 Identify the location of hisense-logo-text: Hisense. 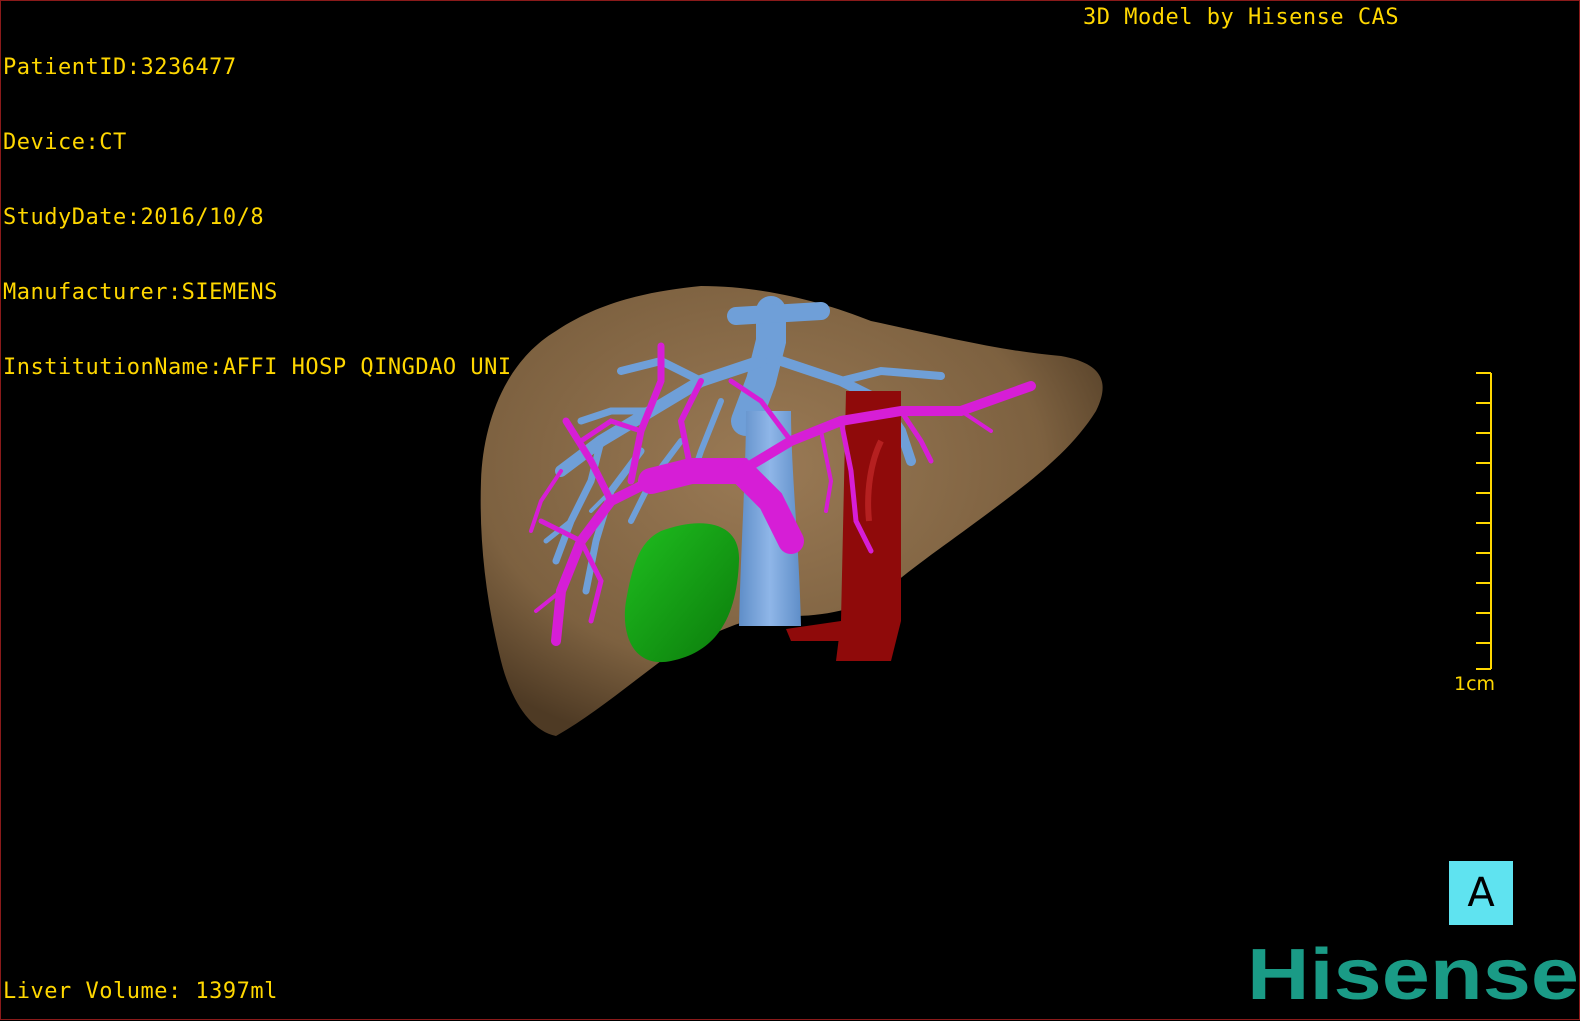
(1413, 976).